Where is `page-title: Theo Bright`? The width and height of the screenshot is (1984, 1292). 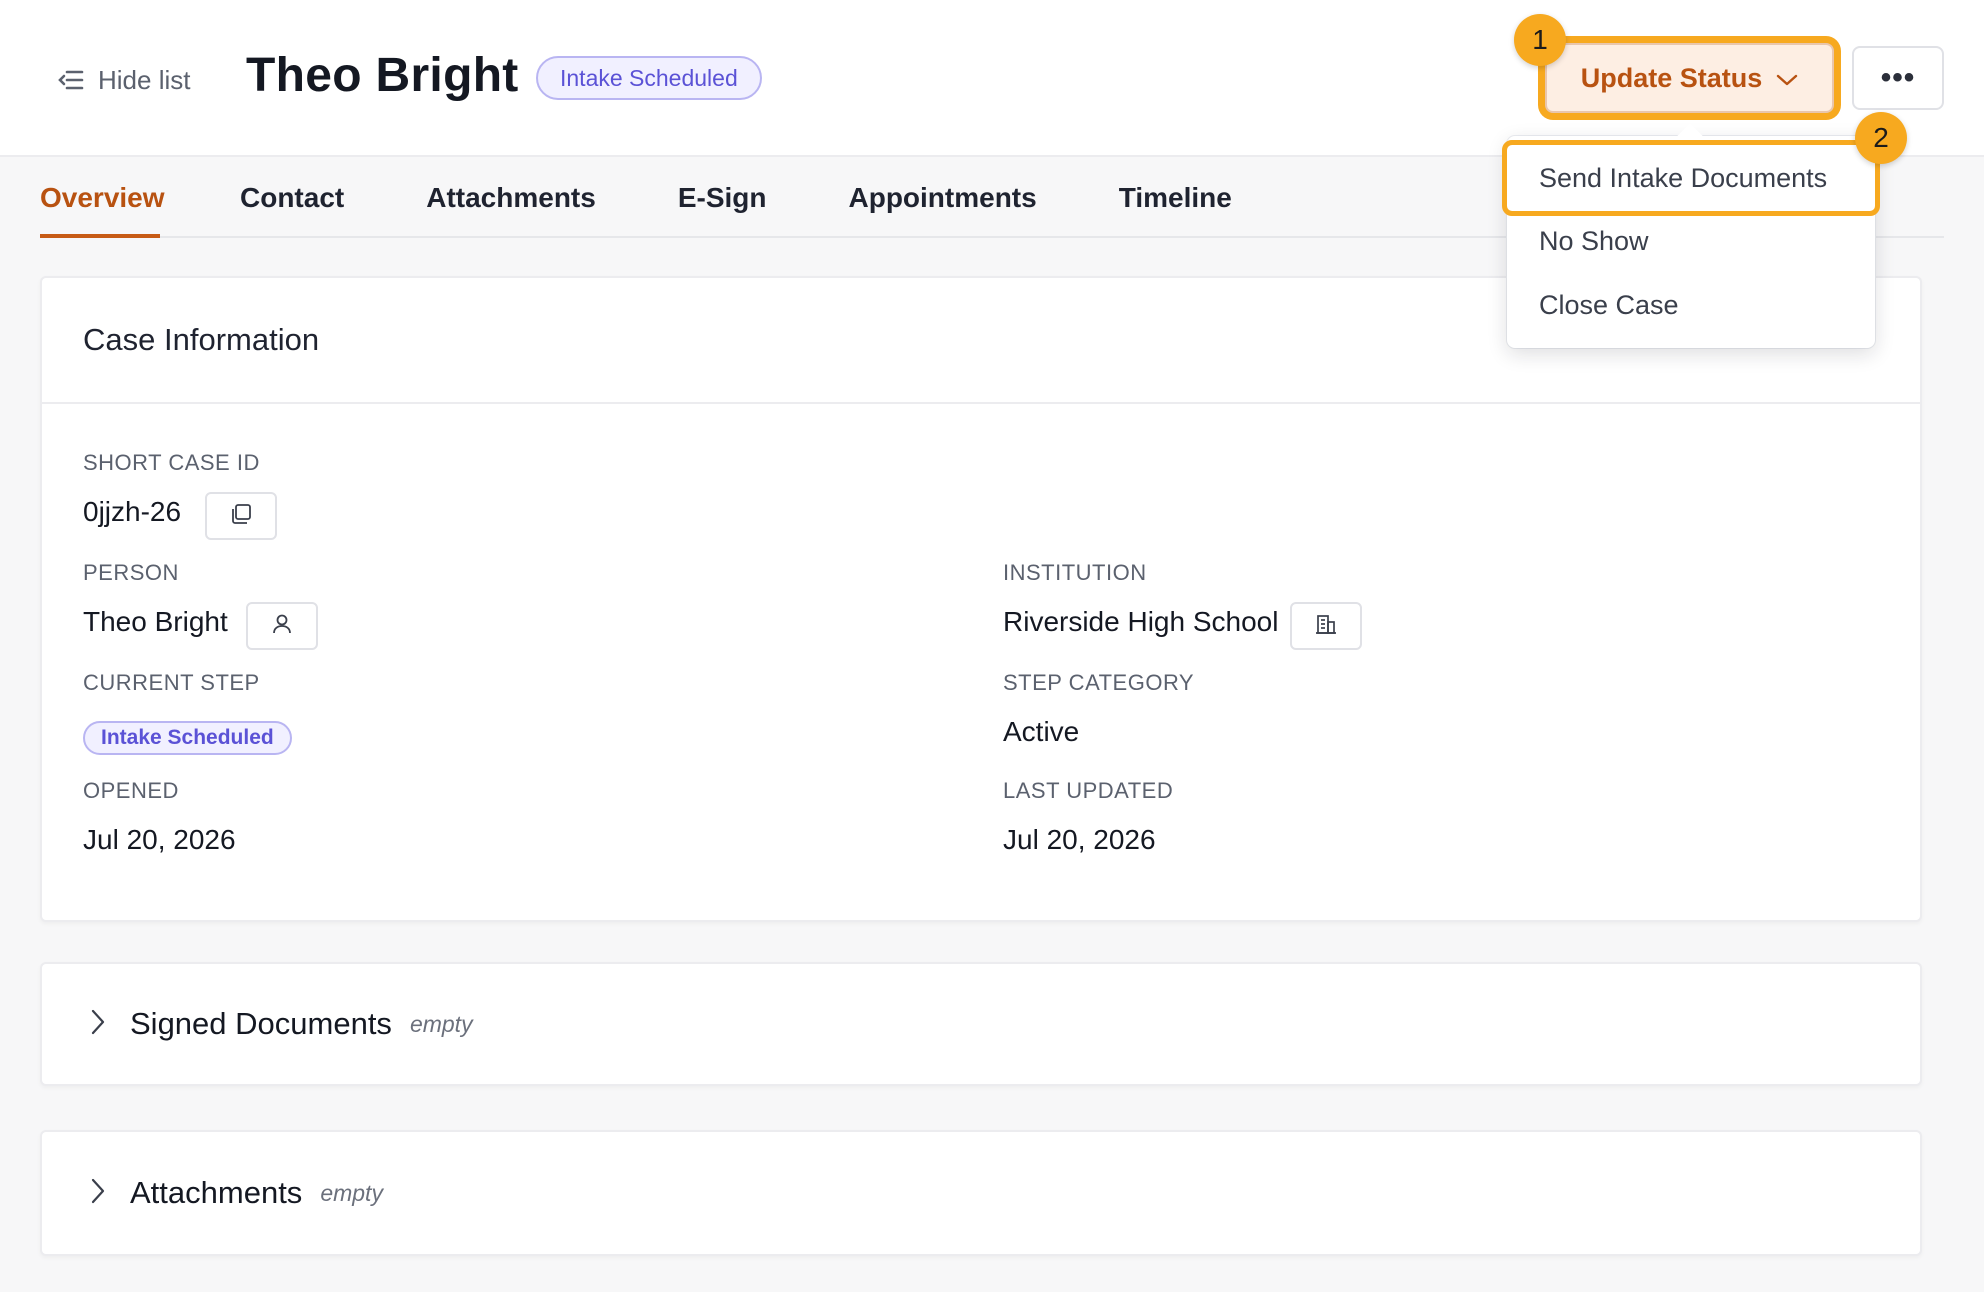 page-title: Theo Bright is located at coordinates (382, 75).